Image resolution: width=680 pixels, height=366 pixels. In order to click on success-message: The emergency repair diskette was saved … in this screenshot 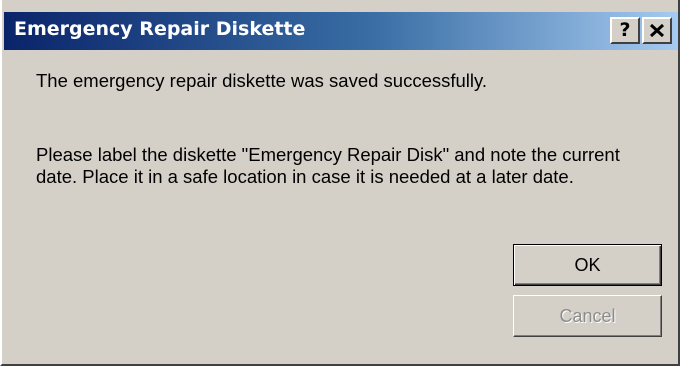, I will do `click(262, 80)`.